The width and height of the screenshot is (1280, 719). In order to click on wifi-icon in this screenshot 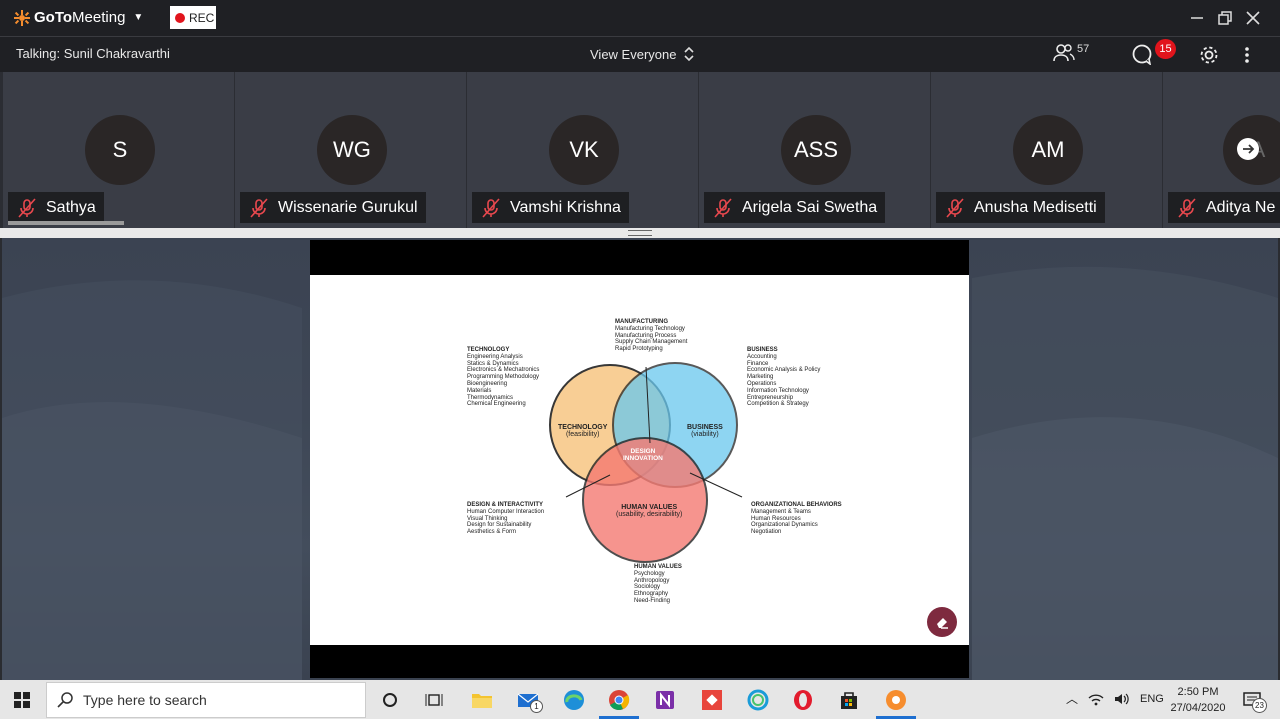, I will do `click(1096, 699)`.